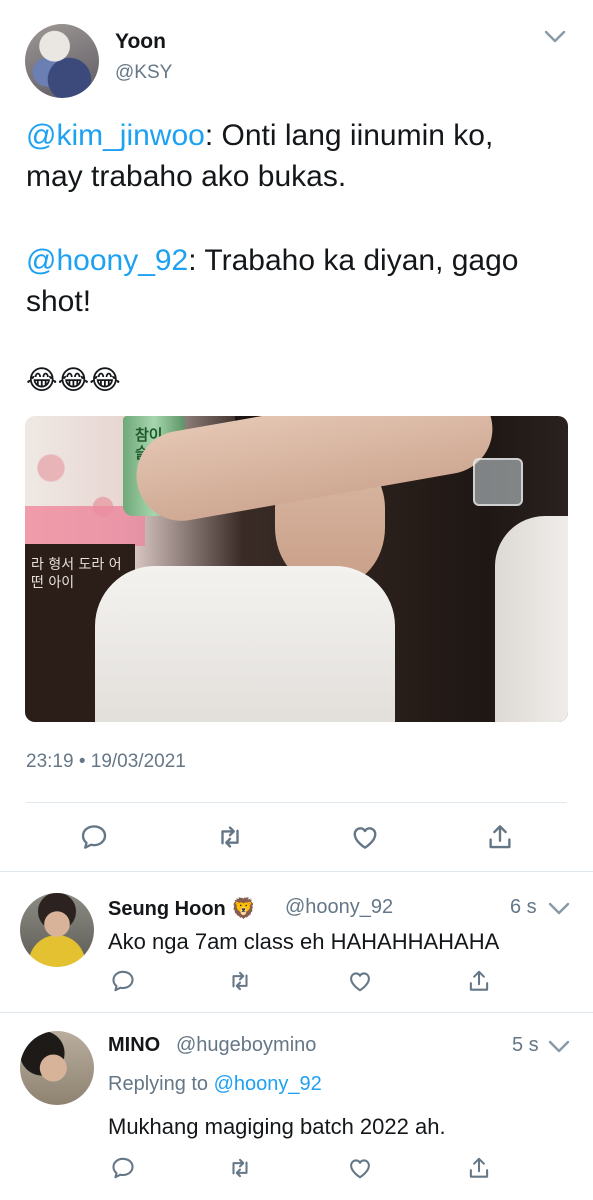 This screenshot has height=1200, width=593. I want to click on reply-author-handle: @hoony_92, so click(339, 907).